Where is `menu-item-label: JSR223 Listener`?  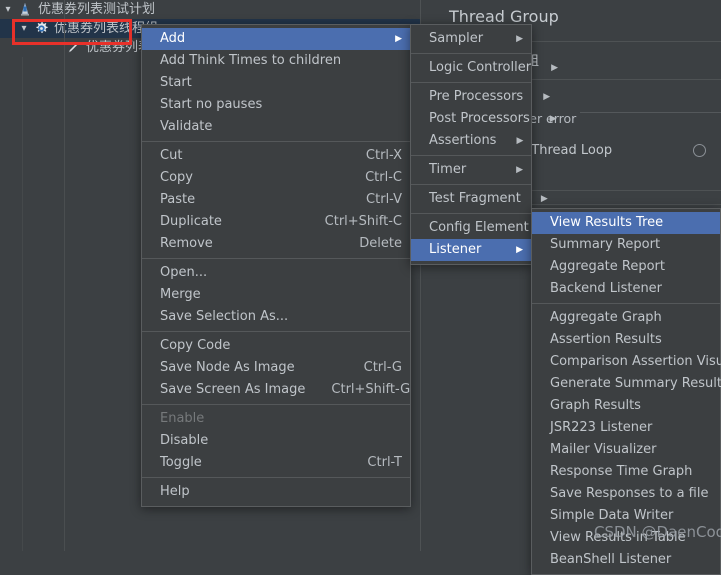
menu-item-label: JSR223 Listener is located at coordinates (601, 427).